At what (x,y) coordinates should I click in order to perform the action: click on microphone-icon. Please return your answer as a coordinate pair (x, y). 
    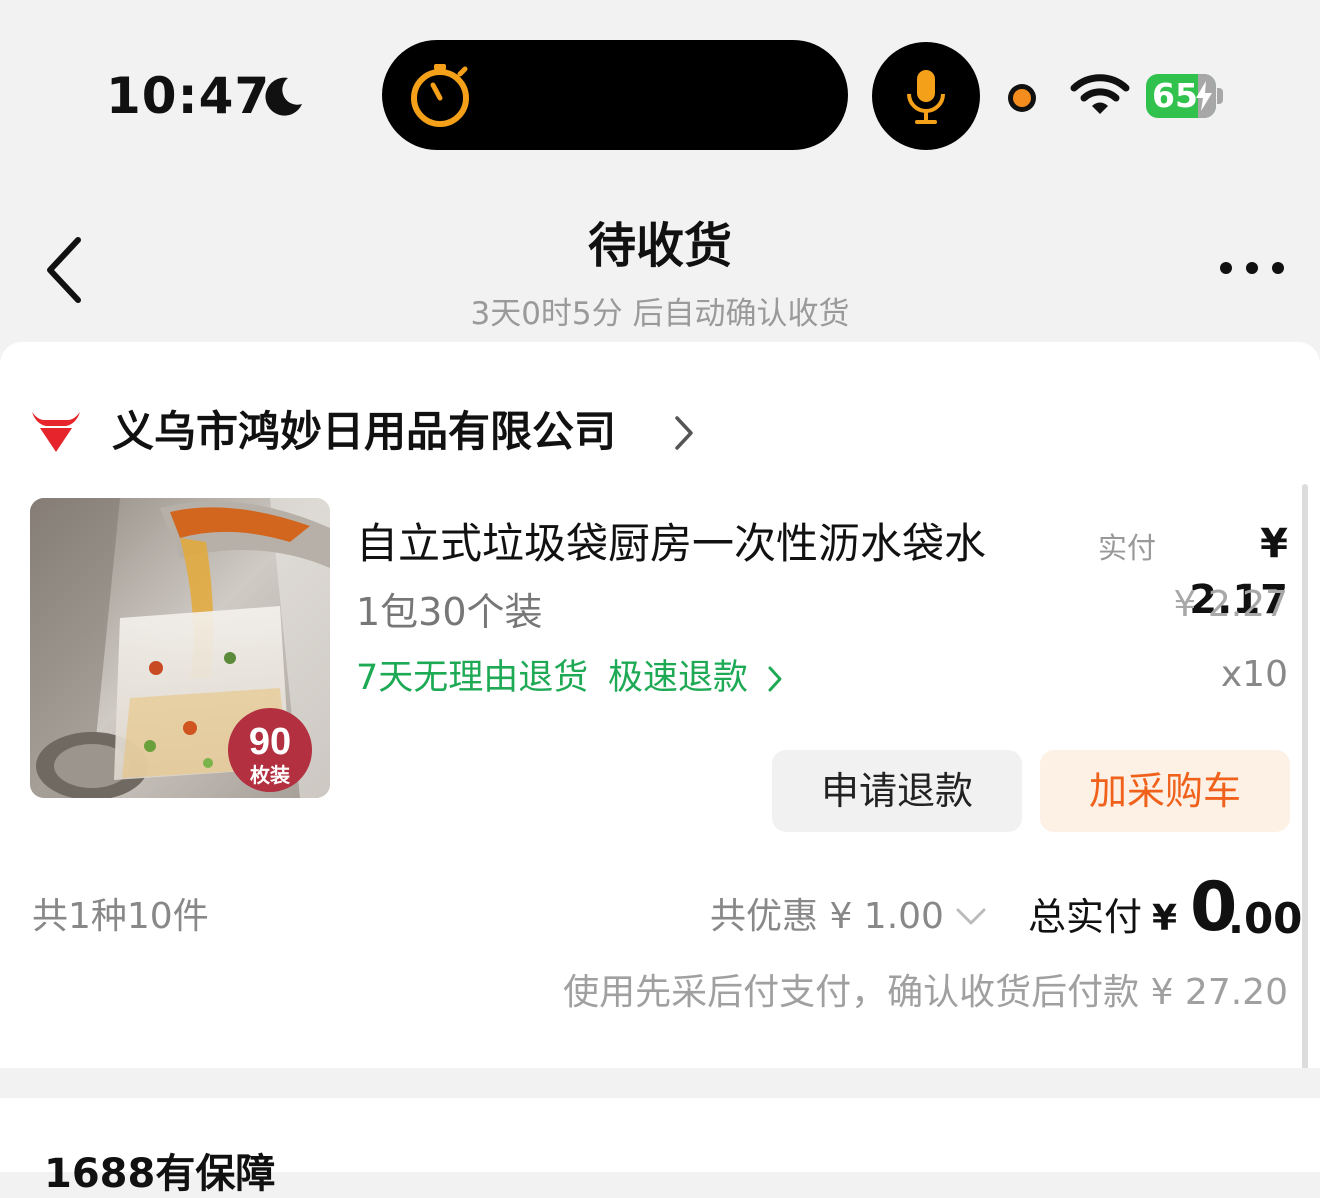
    Looking at the image, I should click on (926, 97).